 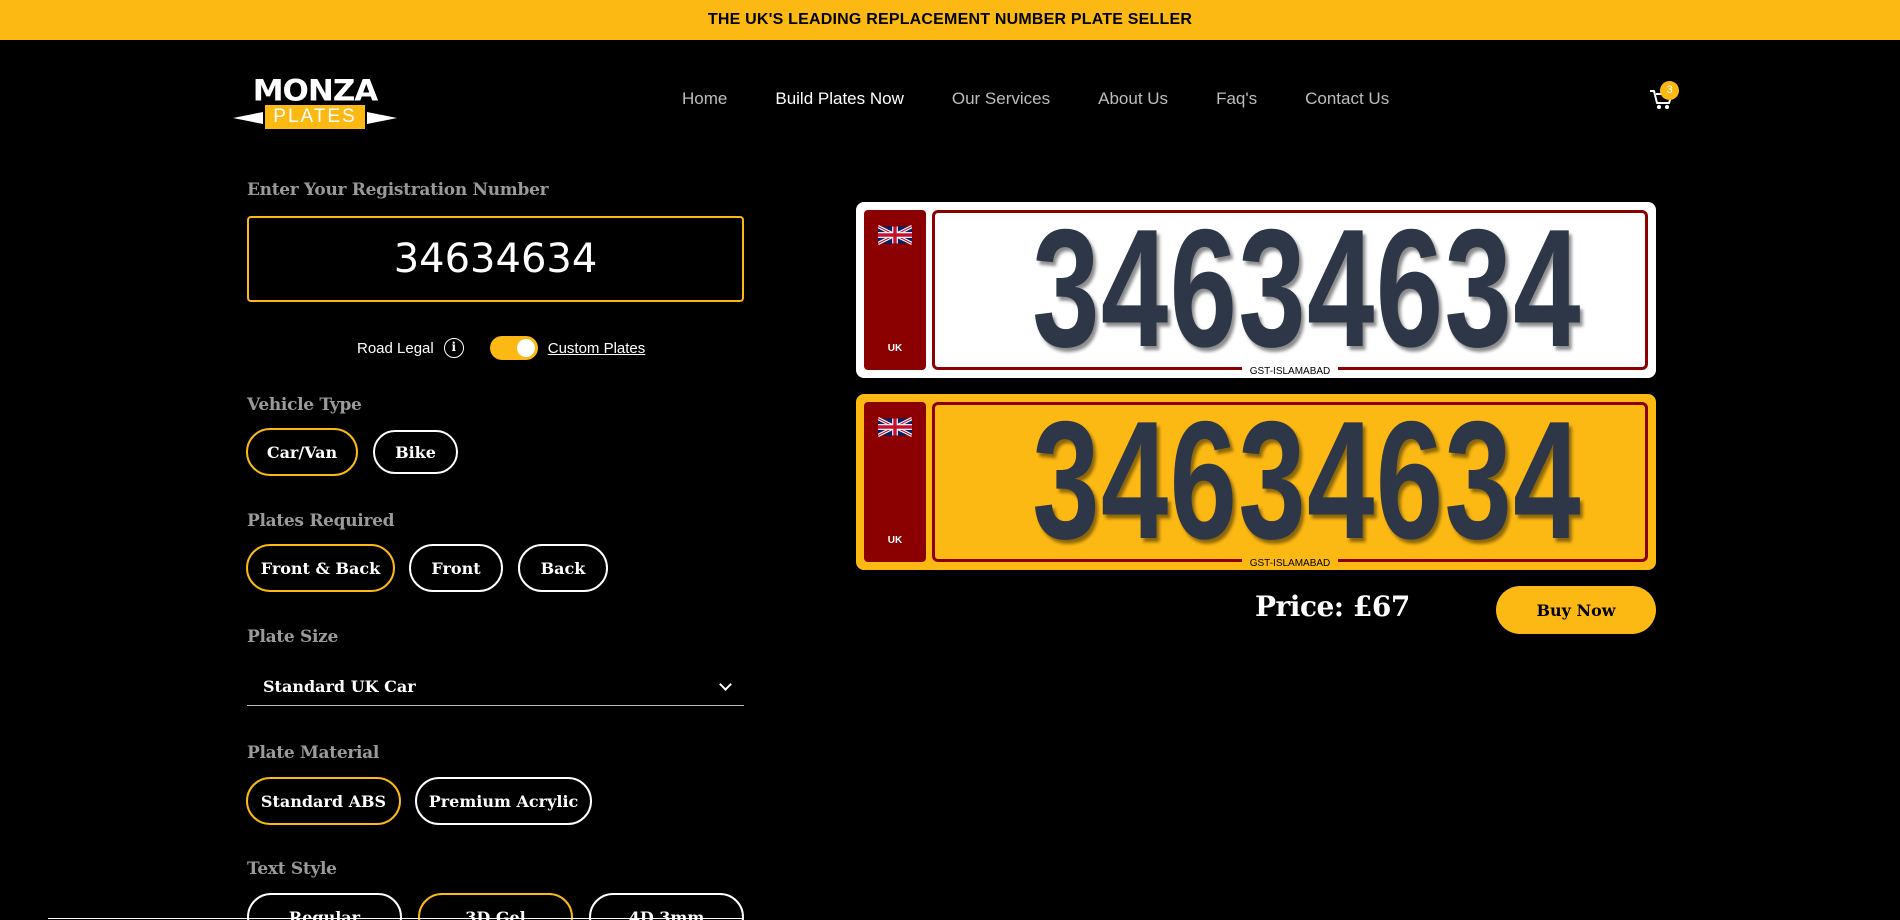 I want to click on price-label: Price: £67, so click(x=1332, y=606).